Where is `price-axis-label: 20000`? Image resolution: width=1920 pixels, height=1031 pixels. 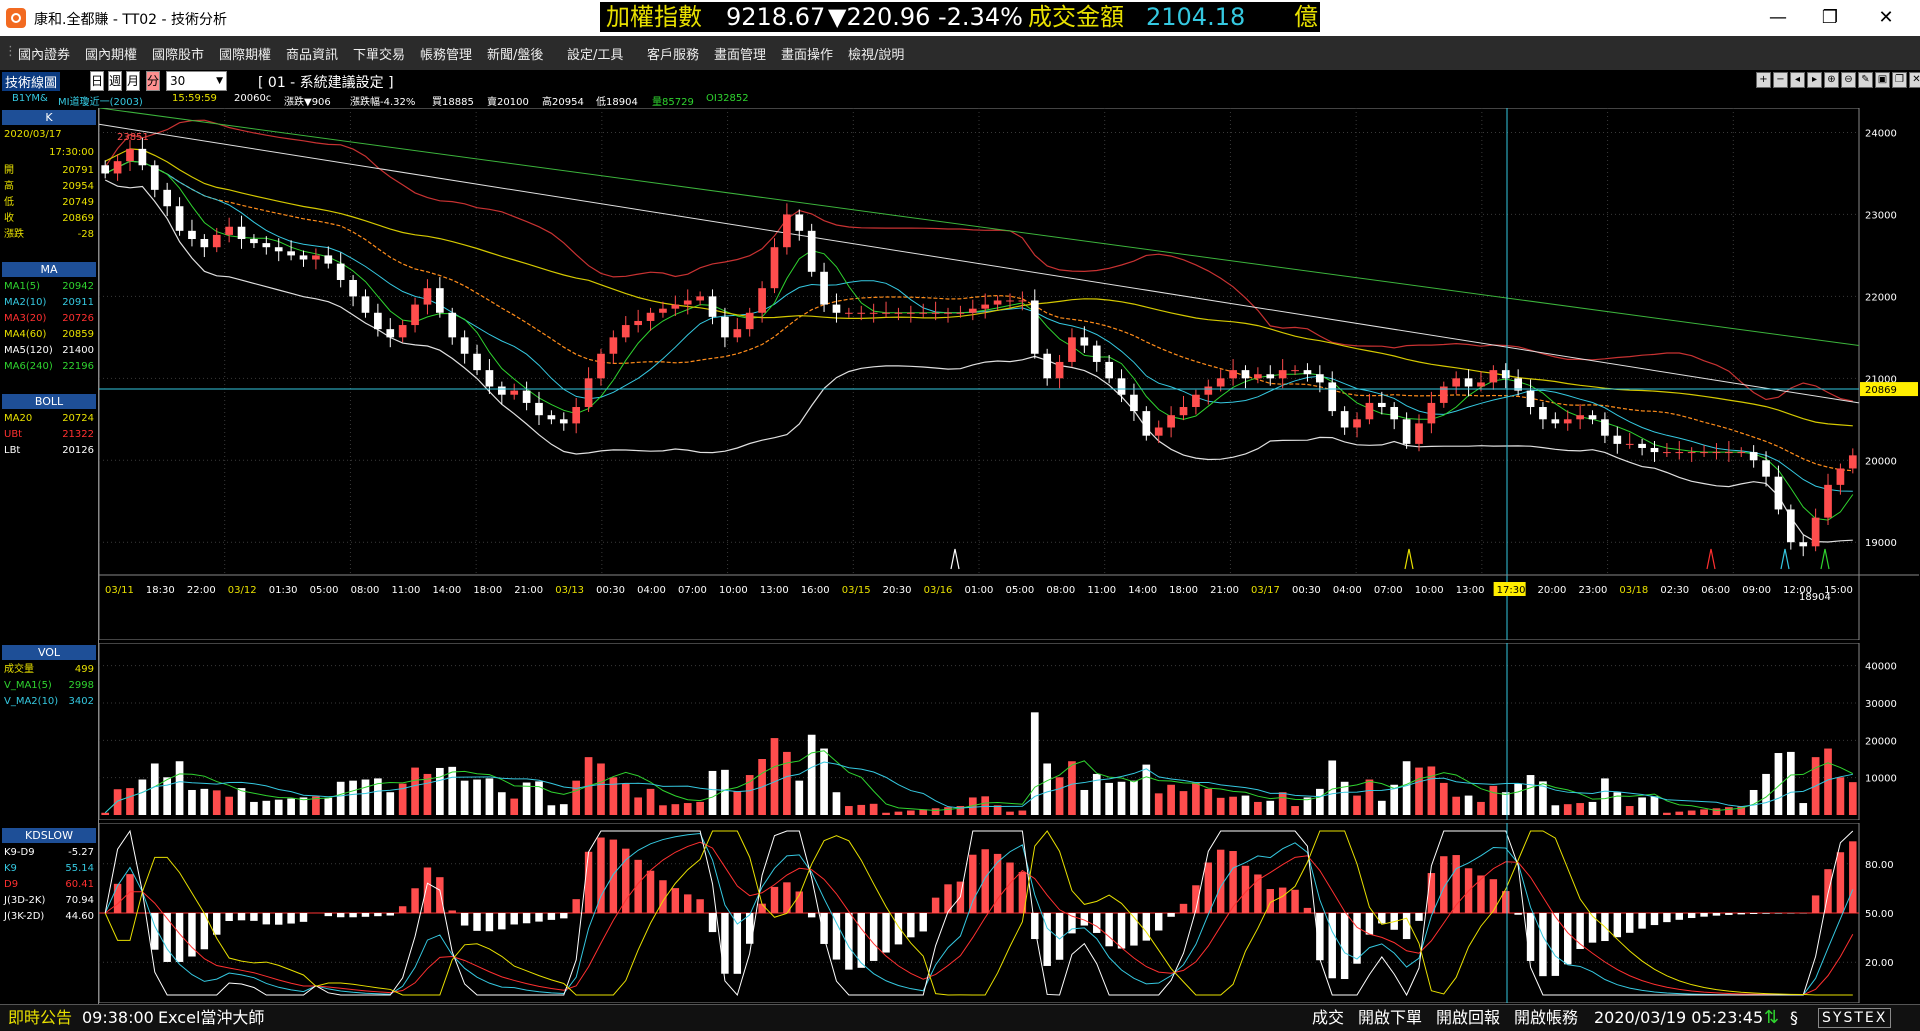
price-axis-label: 20000 is located at coordinates (1881, 461).